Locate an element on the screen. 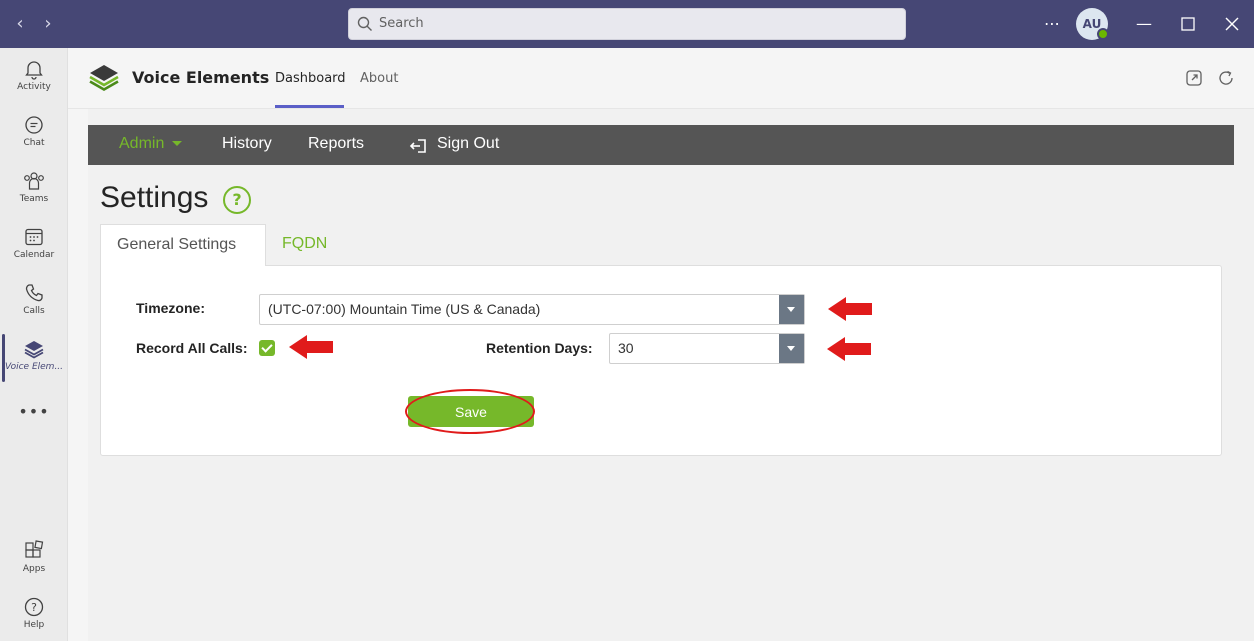 This screenshot has height=641, width=1254. voice-elements-icon is located at coordinates (34, 350).